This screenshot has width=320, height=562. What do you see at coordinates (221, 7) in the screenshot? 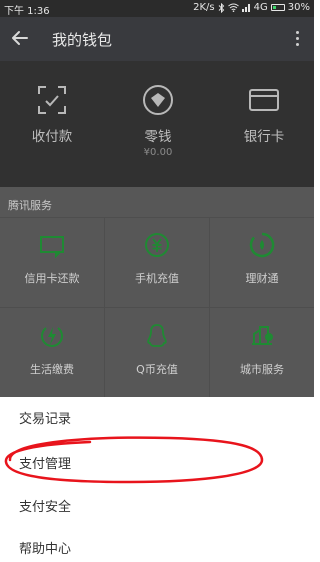
I see `bluetooth-icon` at bounding box center [221, 7].